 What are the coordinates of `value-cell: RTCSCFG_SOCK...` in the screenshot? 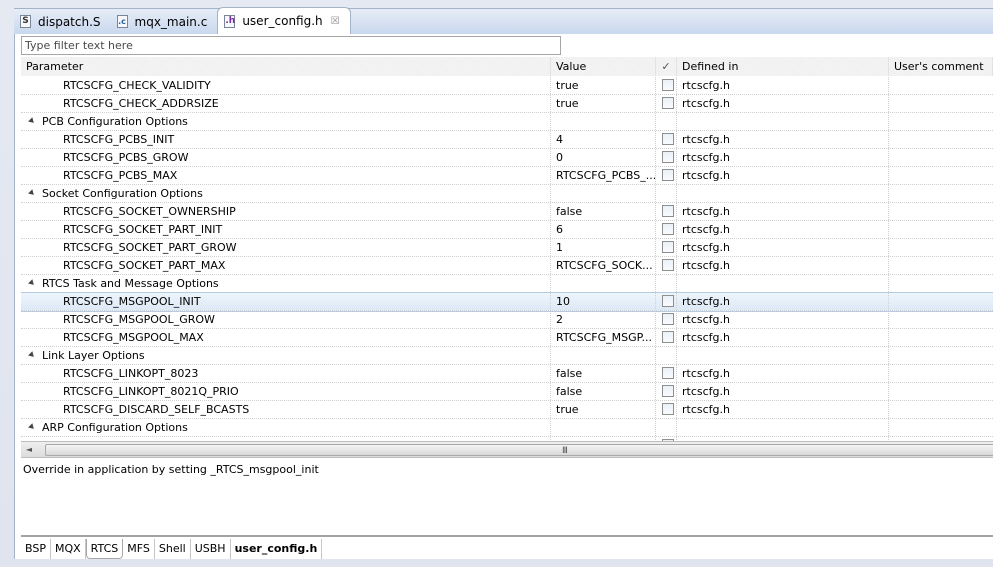 It's located at (603, 265).